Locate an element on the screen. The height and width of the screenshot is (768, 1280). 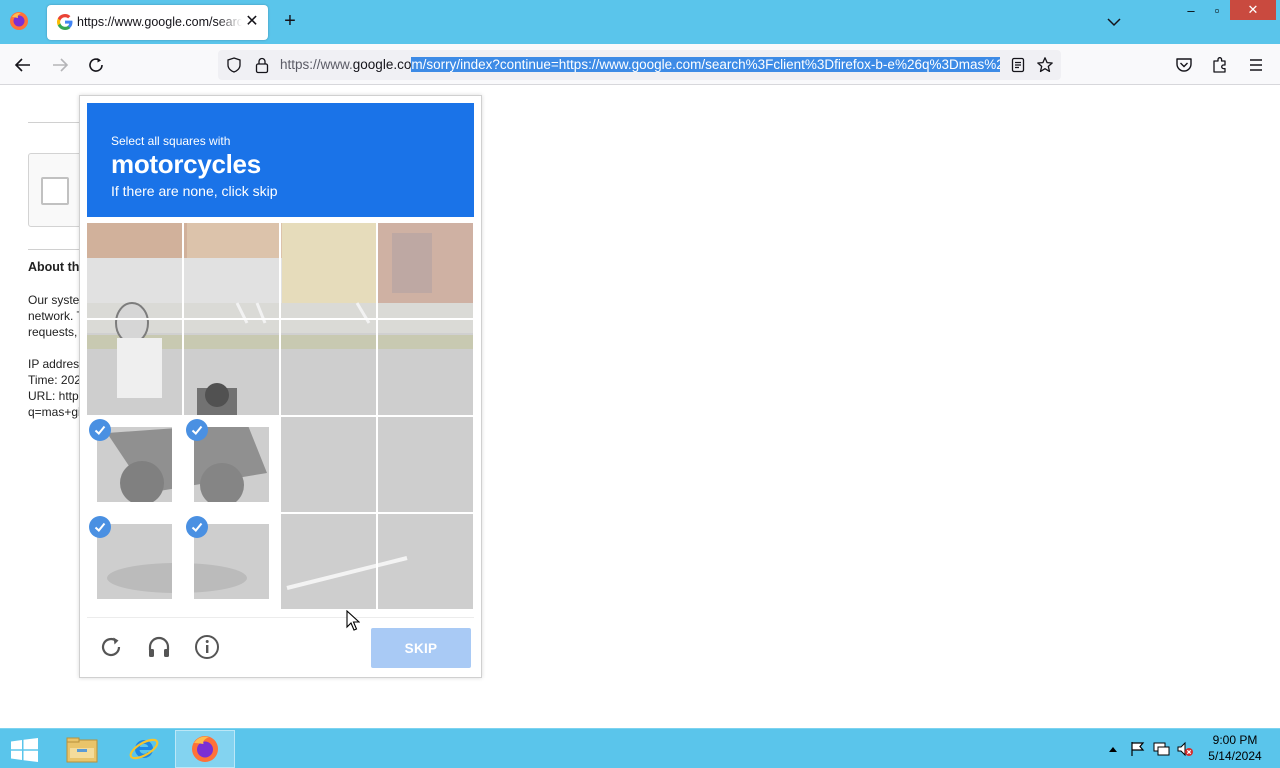
reload-button is located at coordinates (96, 65).